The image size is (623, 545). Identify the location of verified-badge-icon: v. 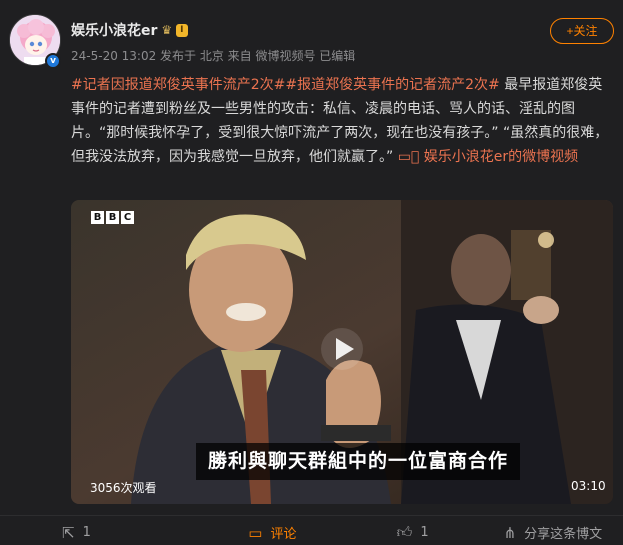
(53, 61).